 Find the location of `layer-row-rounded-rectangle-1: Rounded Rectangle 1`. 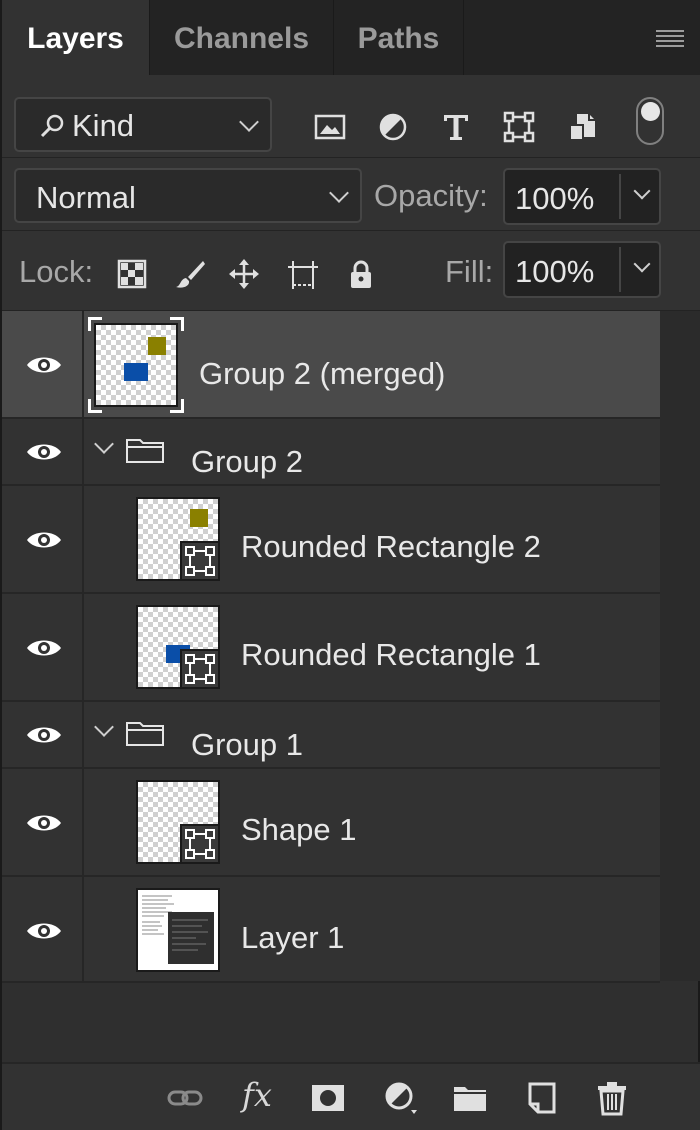

layer-row-rounded-rectangle-1: Rounded Rectangle 1 is located at coordinates (331, 648).